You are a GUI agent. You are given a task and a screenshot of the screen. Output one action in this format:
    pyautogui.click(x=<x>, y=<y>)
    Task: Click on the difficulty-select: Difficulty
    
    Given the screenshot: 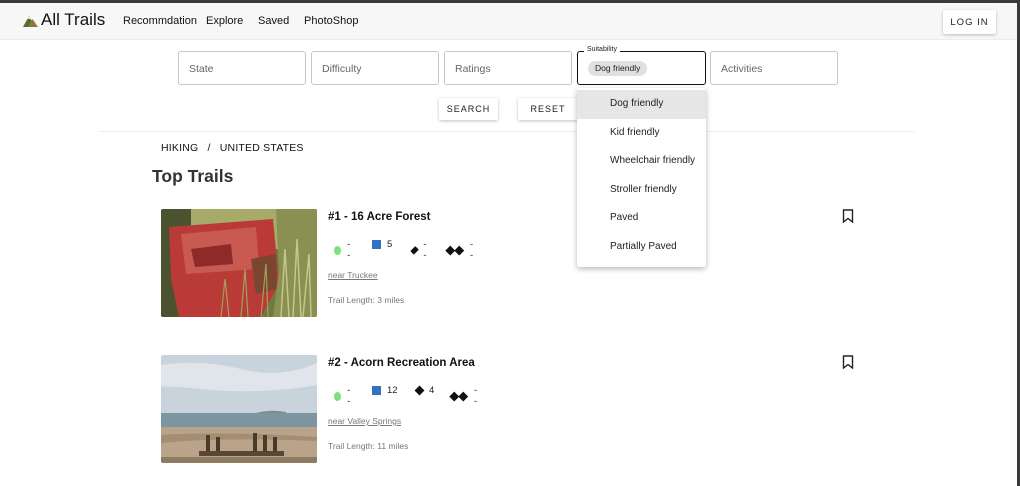 What is the action you would take?
    pyautogui.click(x=375, y=68)
    